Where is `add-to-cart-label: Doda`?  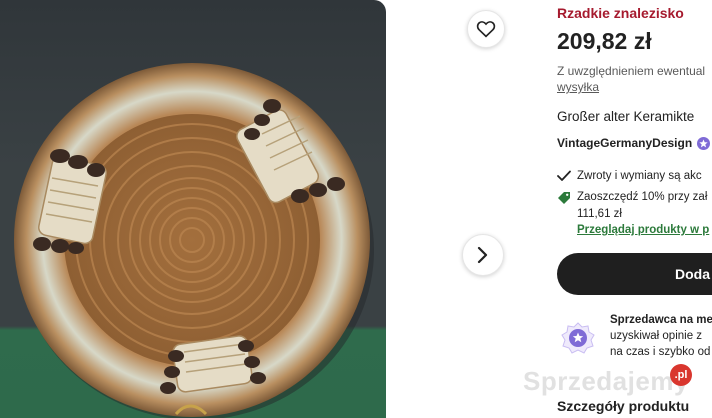 add-to-cart-label: Doda is located at coordinates (692, 274).